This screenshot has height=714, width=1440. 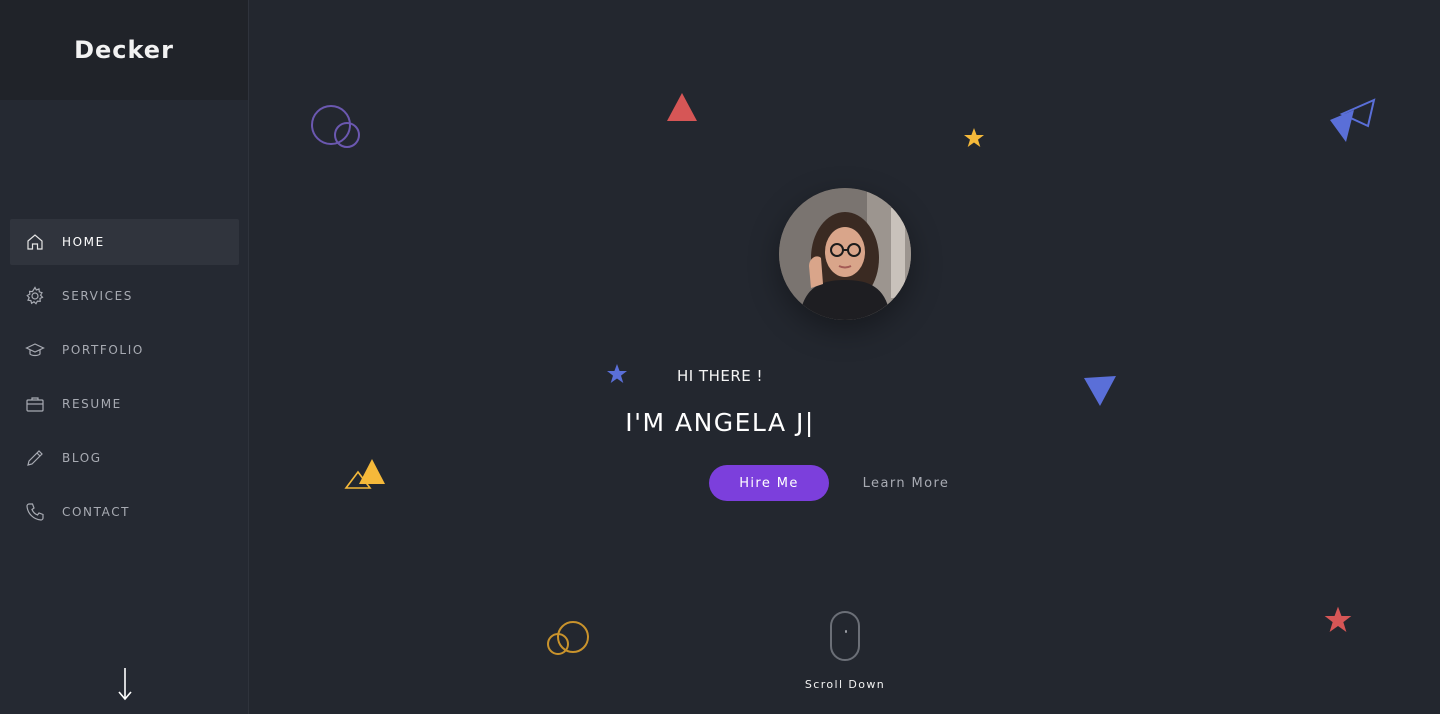 I want to click on nav-item-home: HOME, so click(x=124, y=242).